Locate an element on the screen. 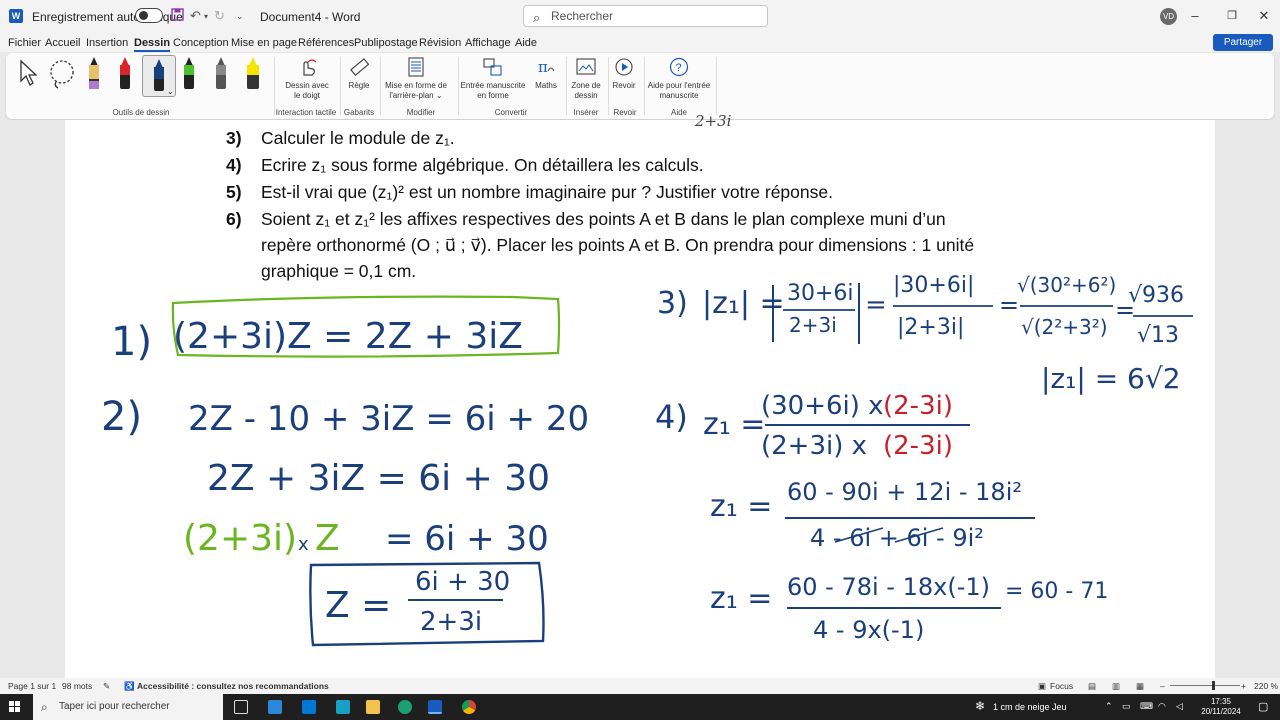  pen-purple-icon is located at coordinates (94, 73).